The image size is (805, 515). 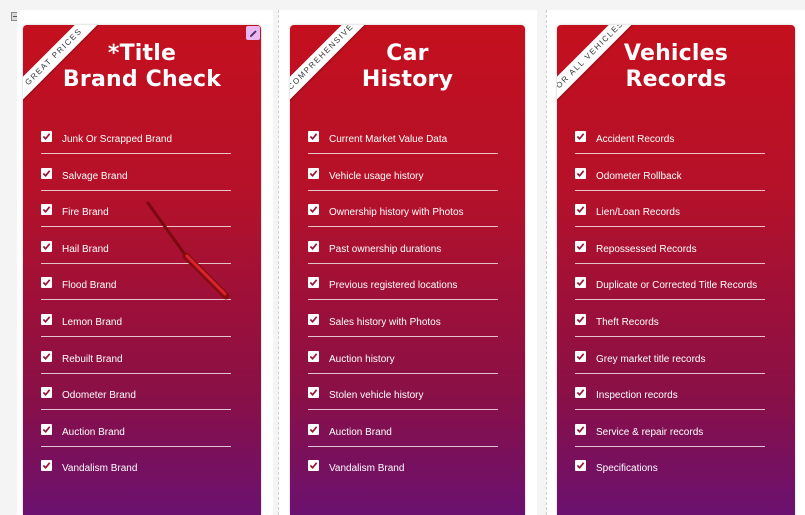 What do you see at coordinates (685, 476) in the screenshot?
I see `list-item: Specifications` at bounding box center [685, 476].